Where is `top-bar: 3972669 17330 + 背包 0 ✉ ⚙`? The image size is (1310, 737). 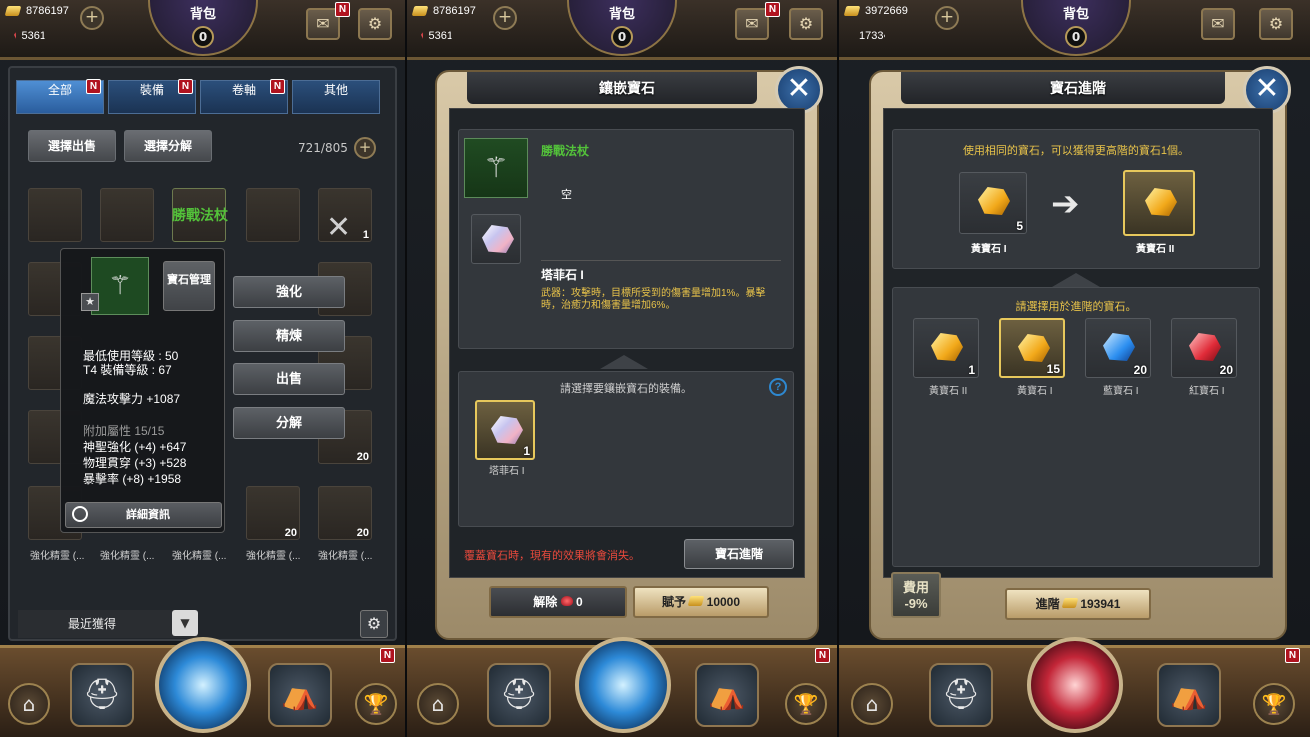
top-bar: 3972669 17330 + 背包 0 ✉ ⚙ is located at coordinates (1074, 30).